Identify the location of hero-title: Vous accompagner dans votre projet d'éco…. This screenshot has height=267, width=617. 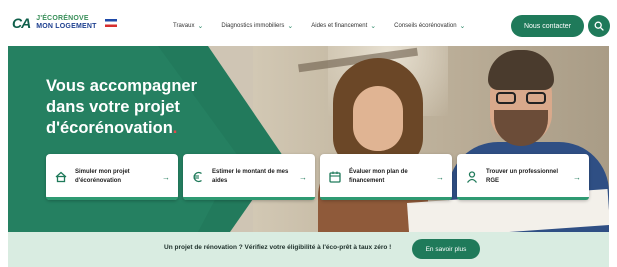
(156, 107).